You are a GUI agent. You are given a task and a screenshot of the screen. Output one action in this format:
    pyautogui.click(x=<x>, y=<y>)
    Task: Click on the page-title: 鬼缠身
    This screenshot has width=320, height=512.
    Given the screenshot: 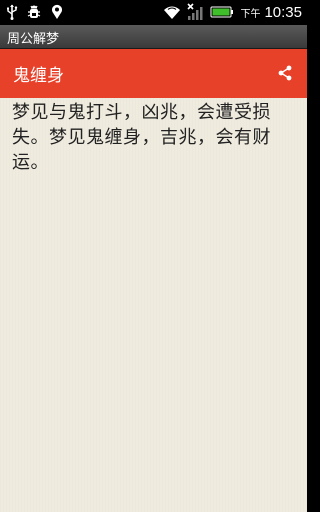 What is the action you would take?
    pyautogui.click(x=38, y=76)
    